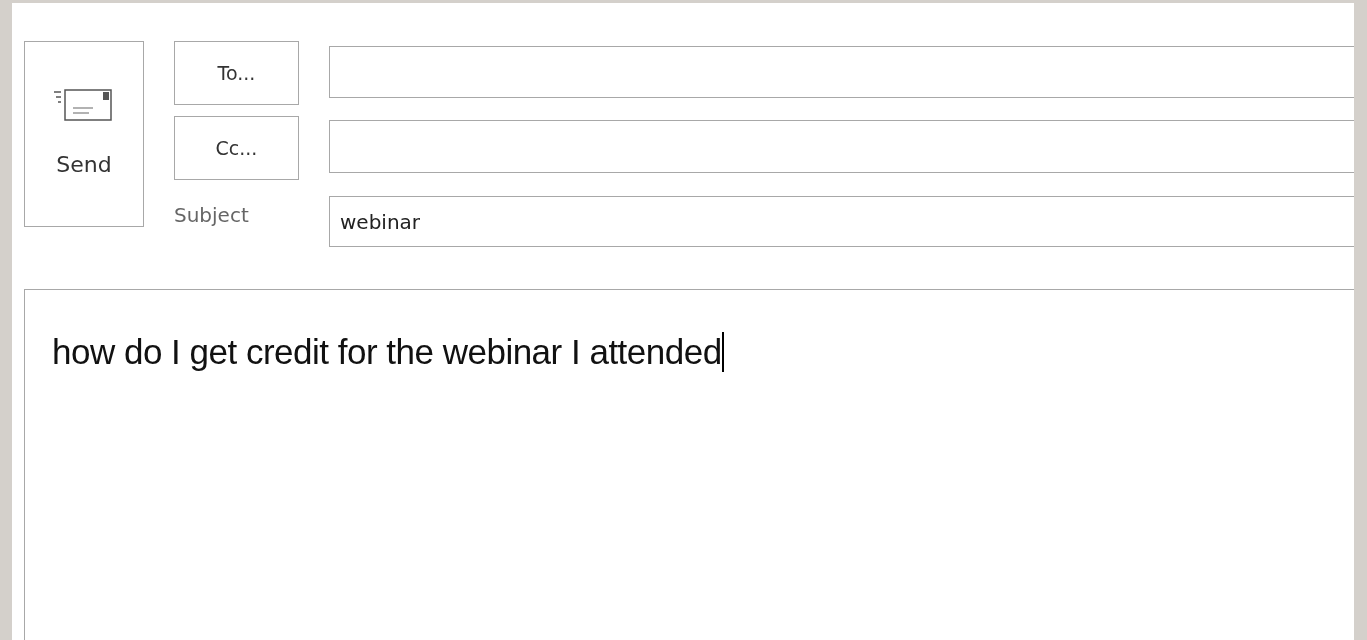 The image size is (1367, 640). I want to click on subject-label: Subject, so click(212, 215).